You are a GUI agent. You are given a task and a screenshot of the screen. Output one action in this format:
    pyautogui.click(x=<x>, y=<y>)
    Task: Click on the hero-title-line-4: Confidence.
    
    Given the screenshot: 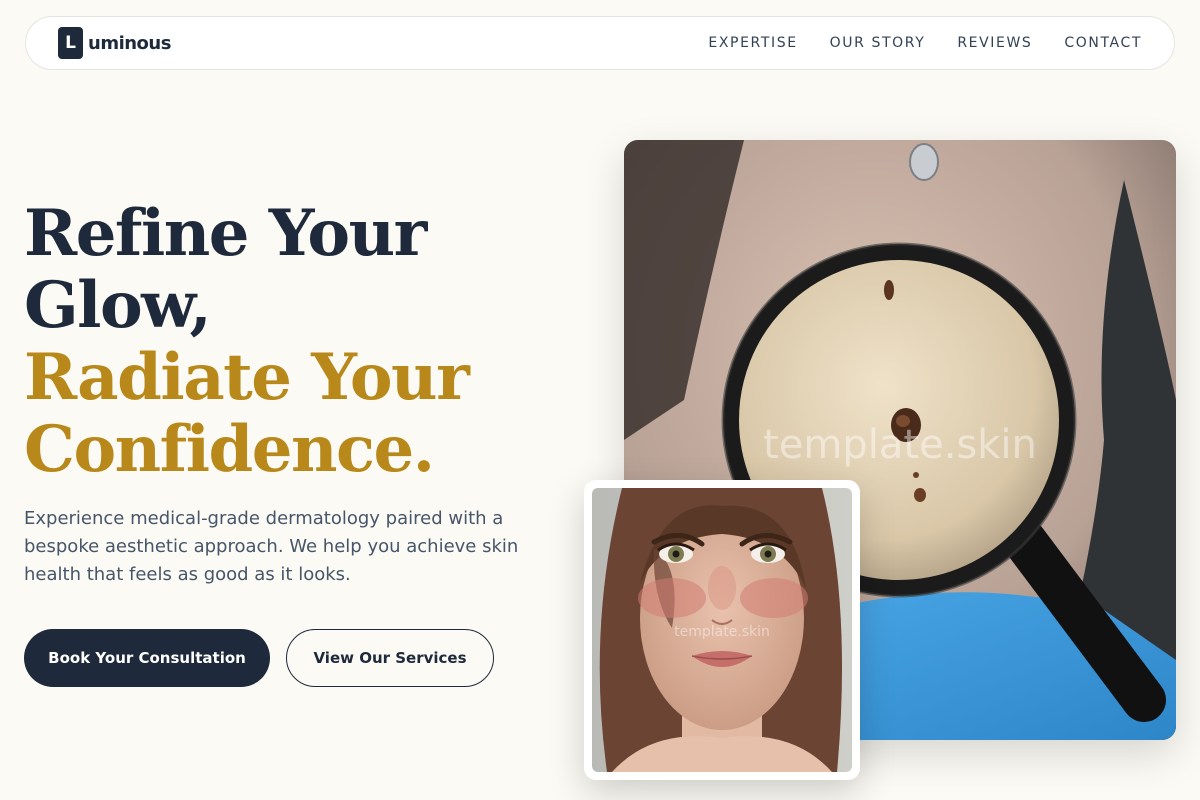 What is the action you would take?
    pyautogui.click(x=229, y=449)
    